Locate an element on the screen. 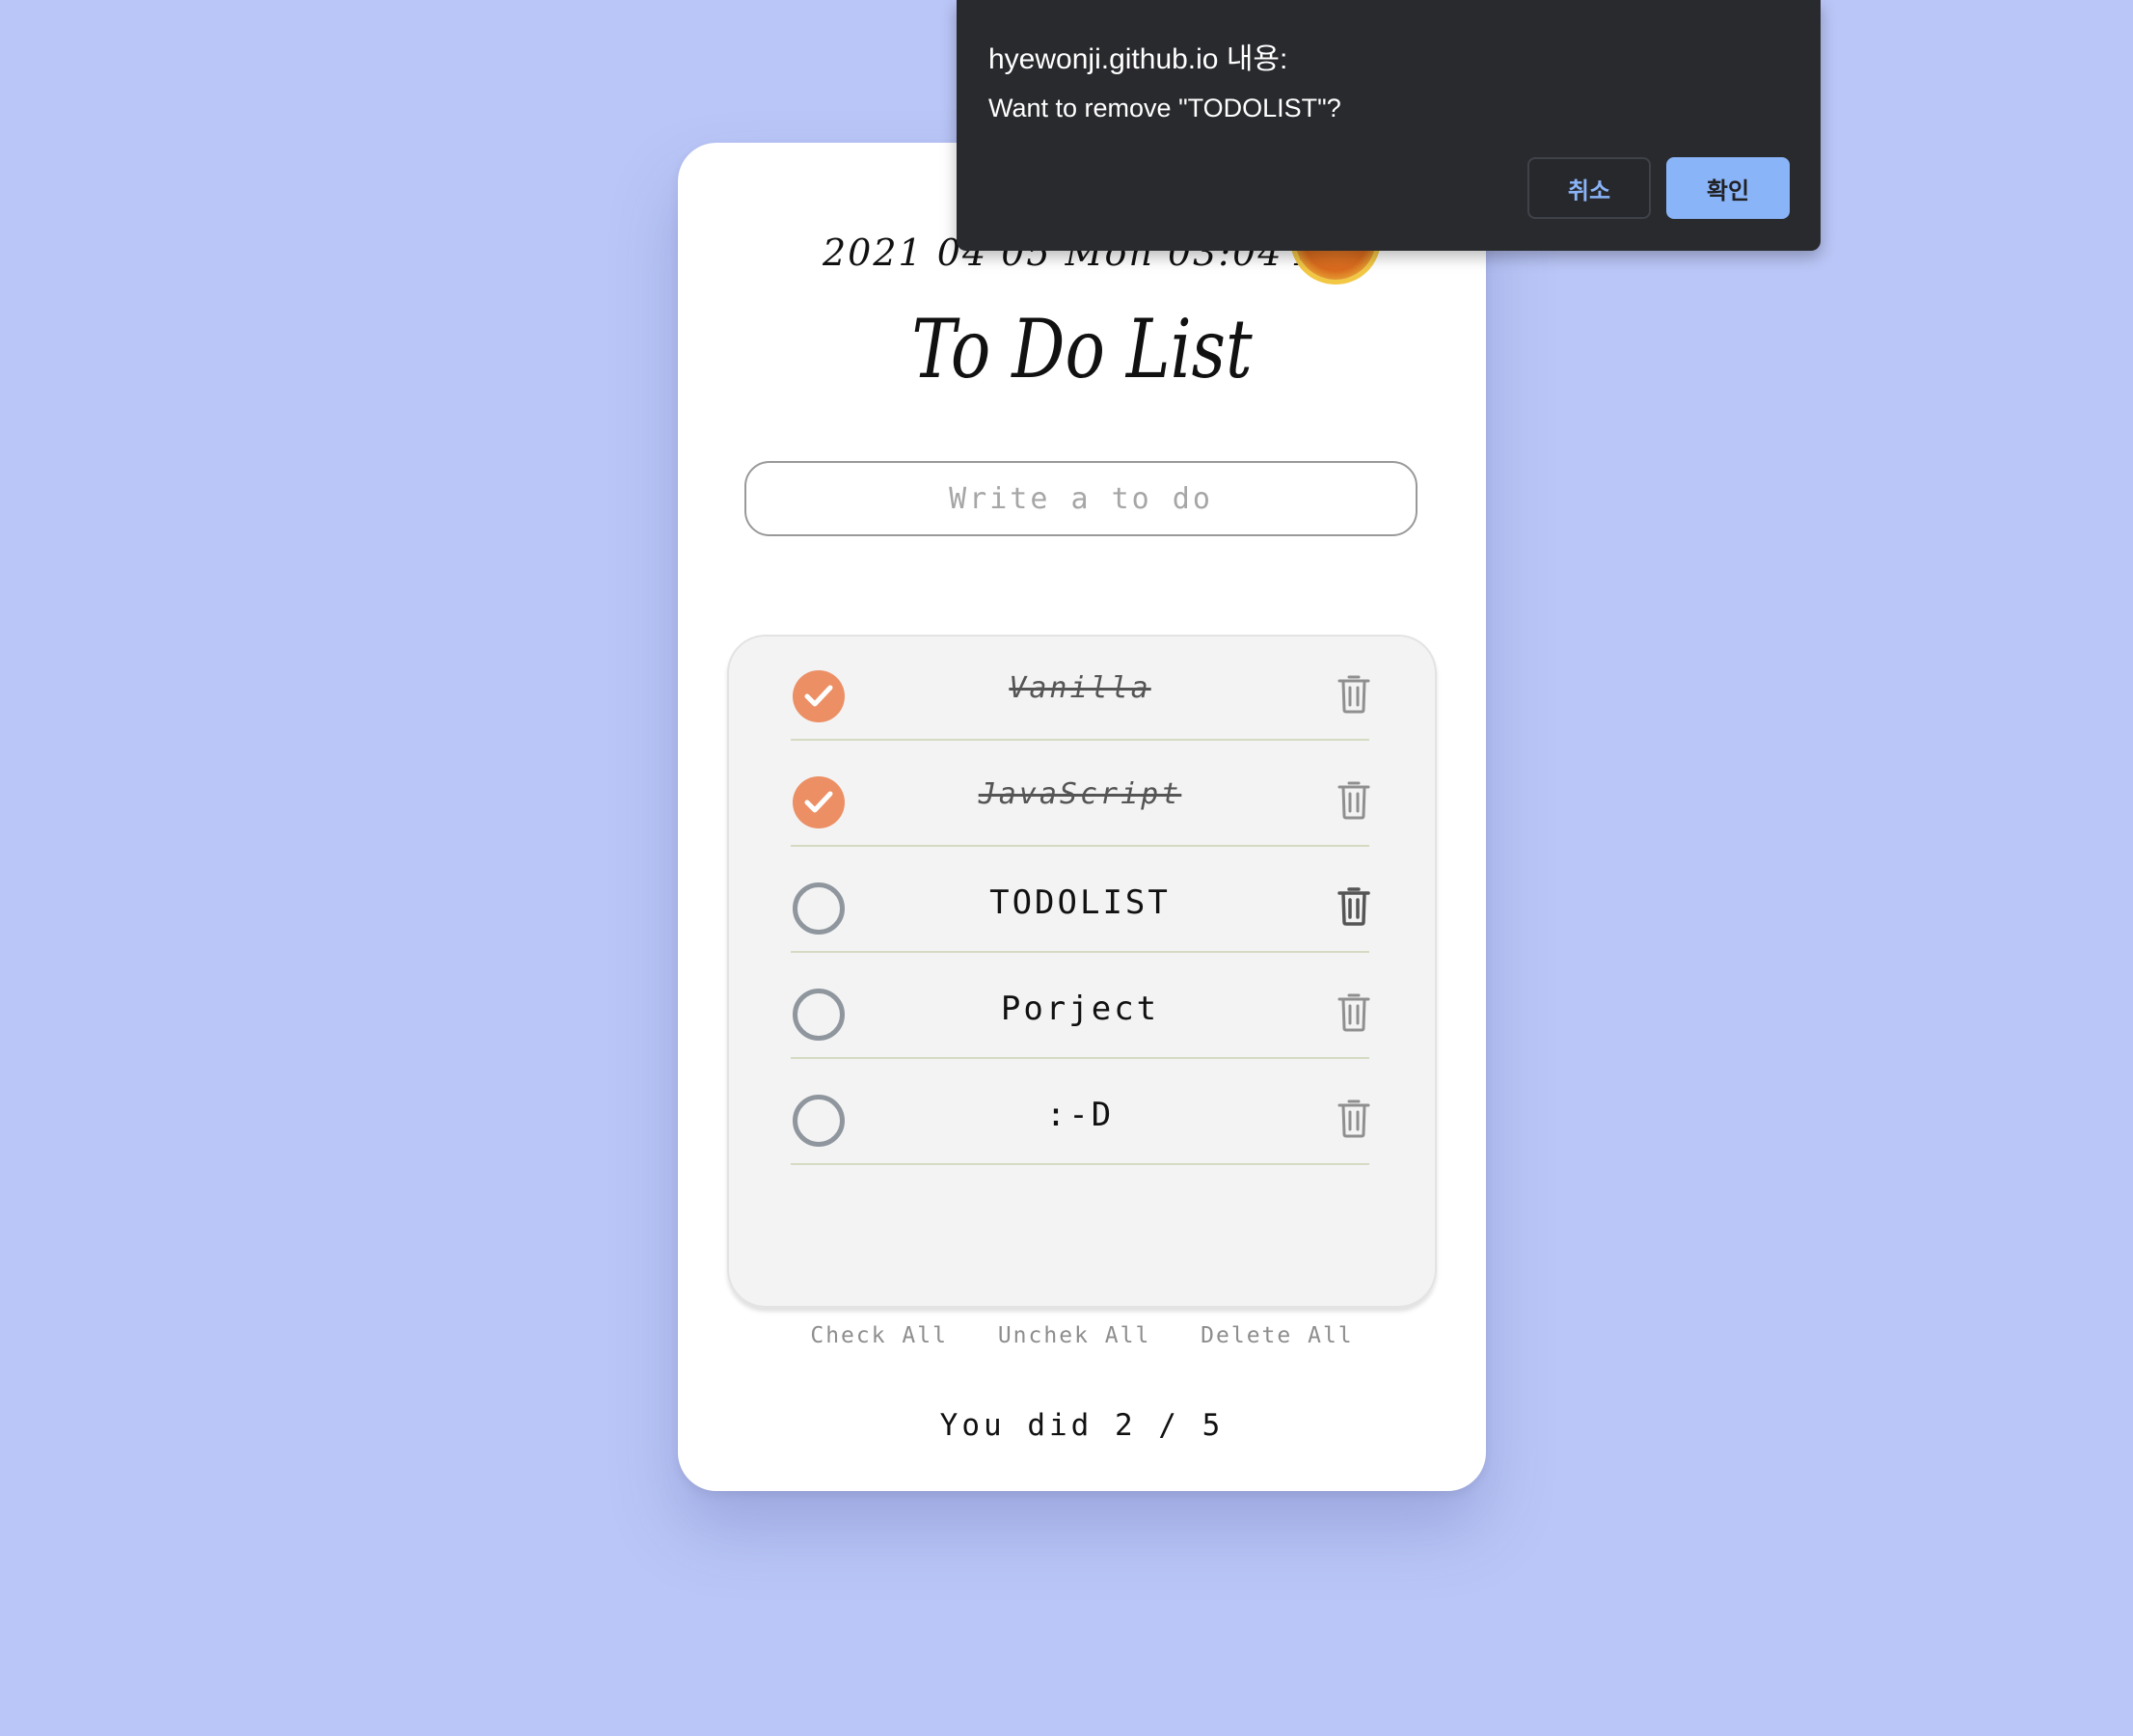 The width and height of the screenshot is (2133, 1736). todo-text: Porject is located at coordinates (1080, 1009).